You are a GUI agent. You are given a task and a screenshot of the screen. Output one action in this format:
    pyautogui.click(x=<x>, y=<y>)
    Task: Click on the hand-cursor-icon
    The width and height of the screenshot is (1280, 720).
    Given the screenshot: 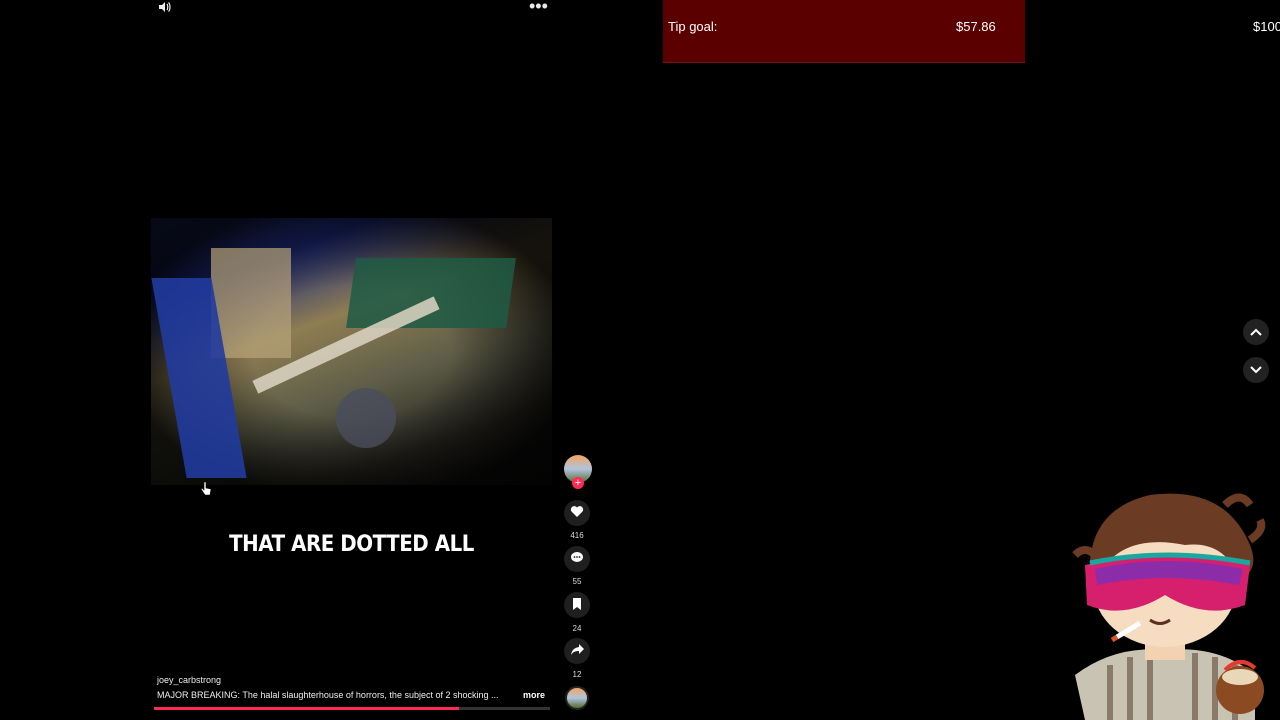 What is the action you would take?
    pyautogui.click(x=206, y=490)
    